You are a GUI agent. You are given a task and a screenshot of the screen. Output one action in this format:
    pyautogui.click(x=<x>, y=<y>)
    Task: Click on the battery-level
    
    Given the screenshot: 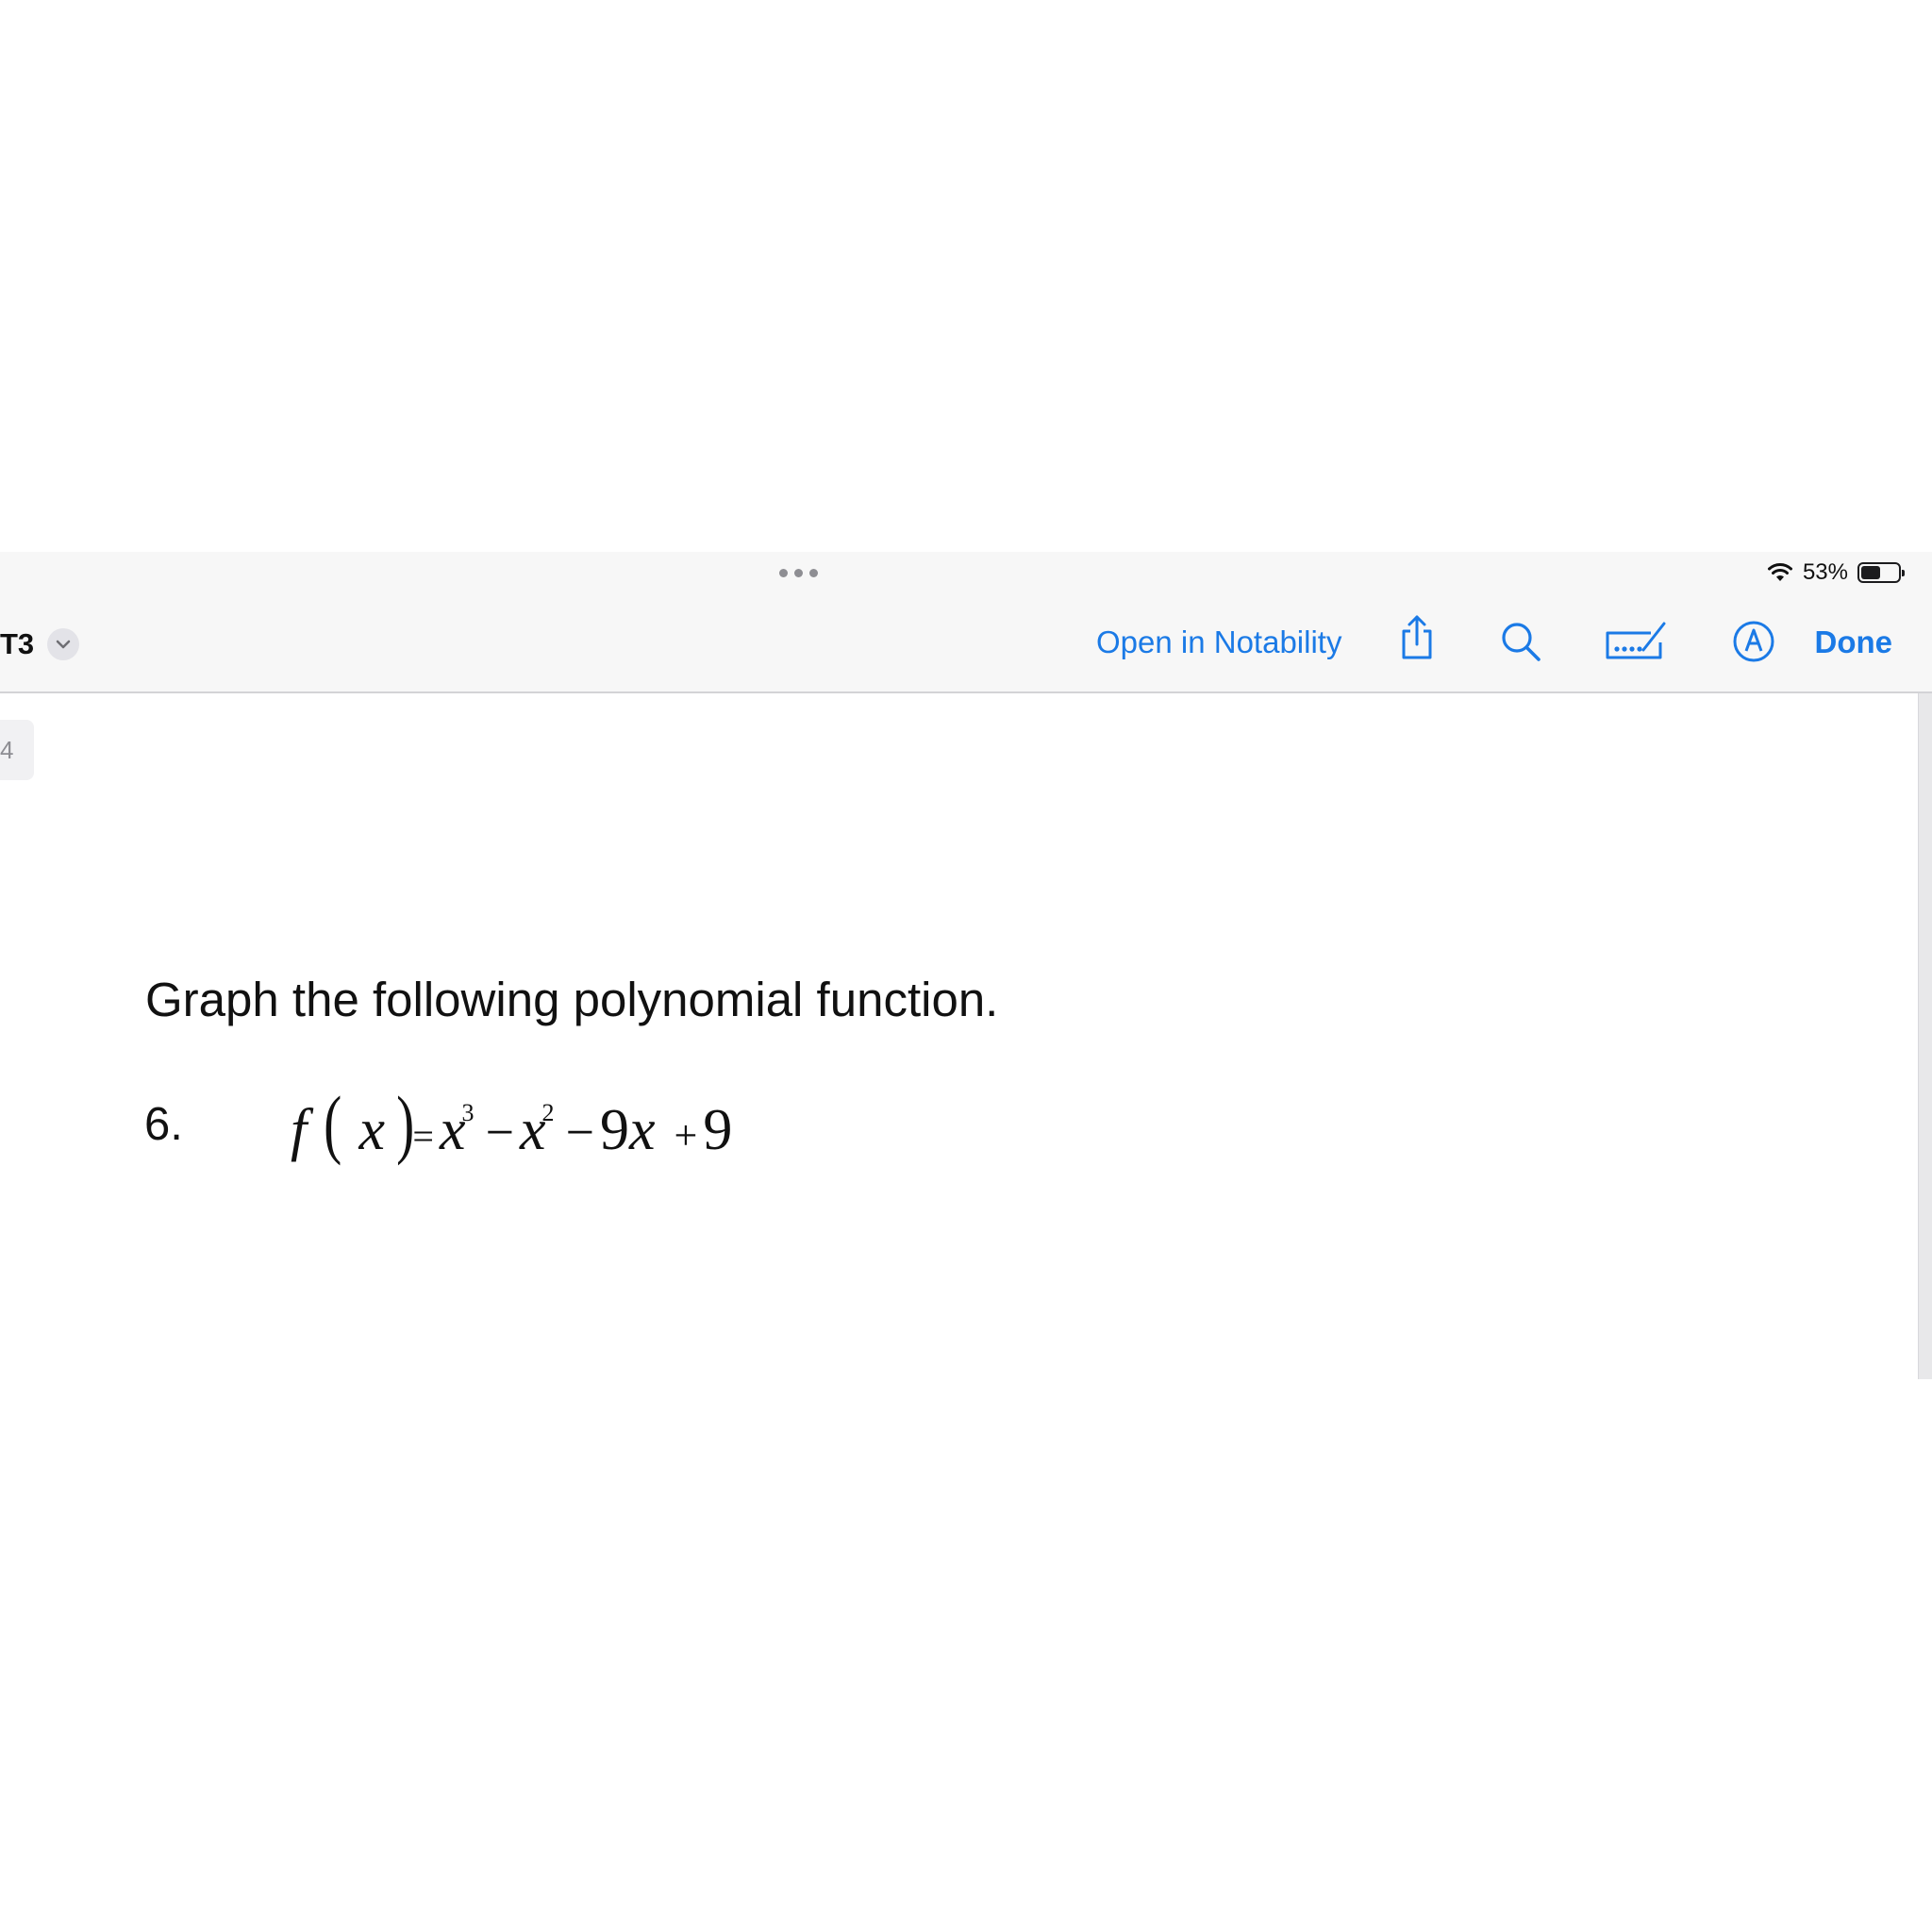 What is the action you would take?
    pyautogui.click(x=1871, y=572)
    